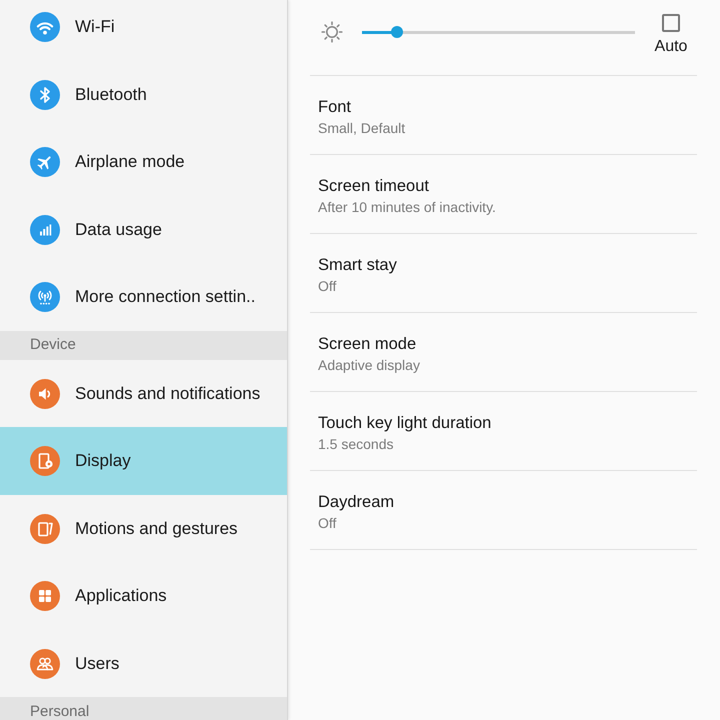 This screenshot has width=720, height=720. I want to click on setting-value: 1.5 seconds, so click(356, 444).